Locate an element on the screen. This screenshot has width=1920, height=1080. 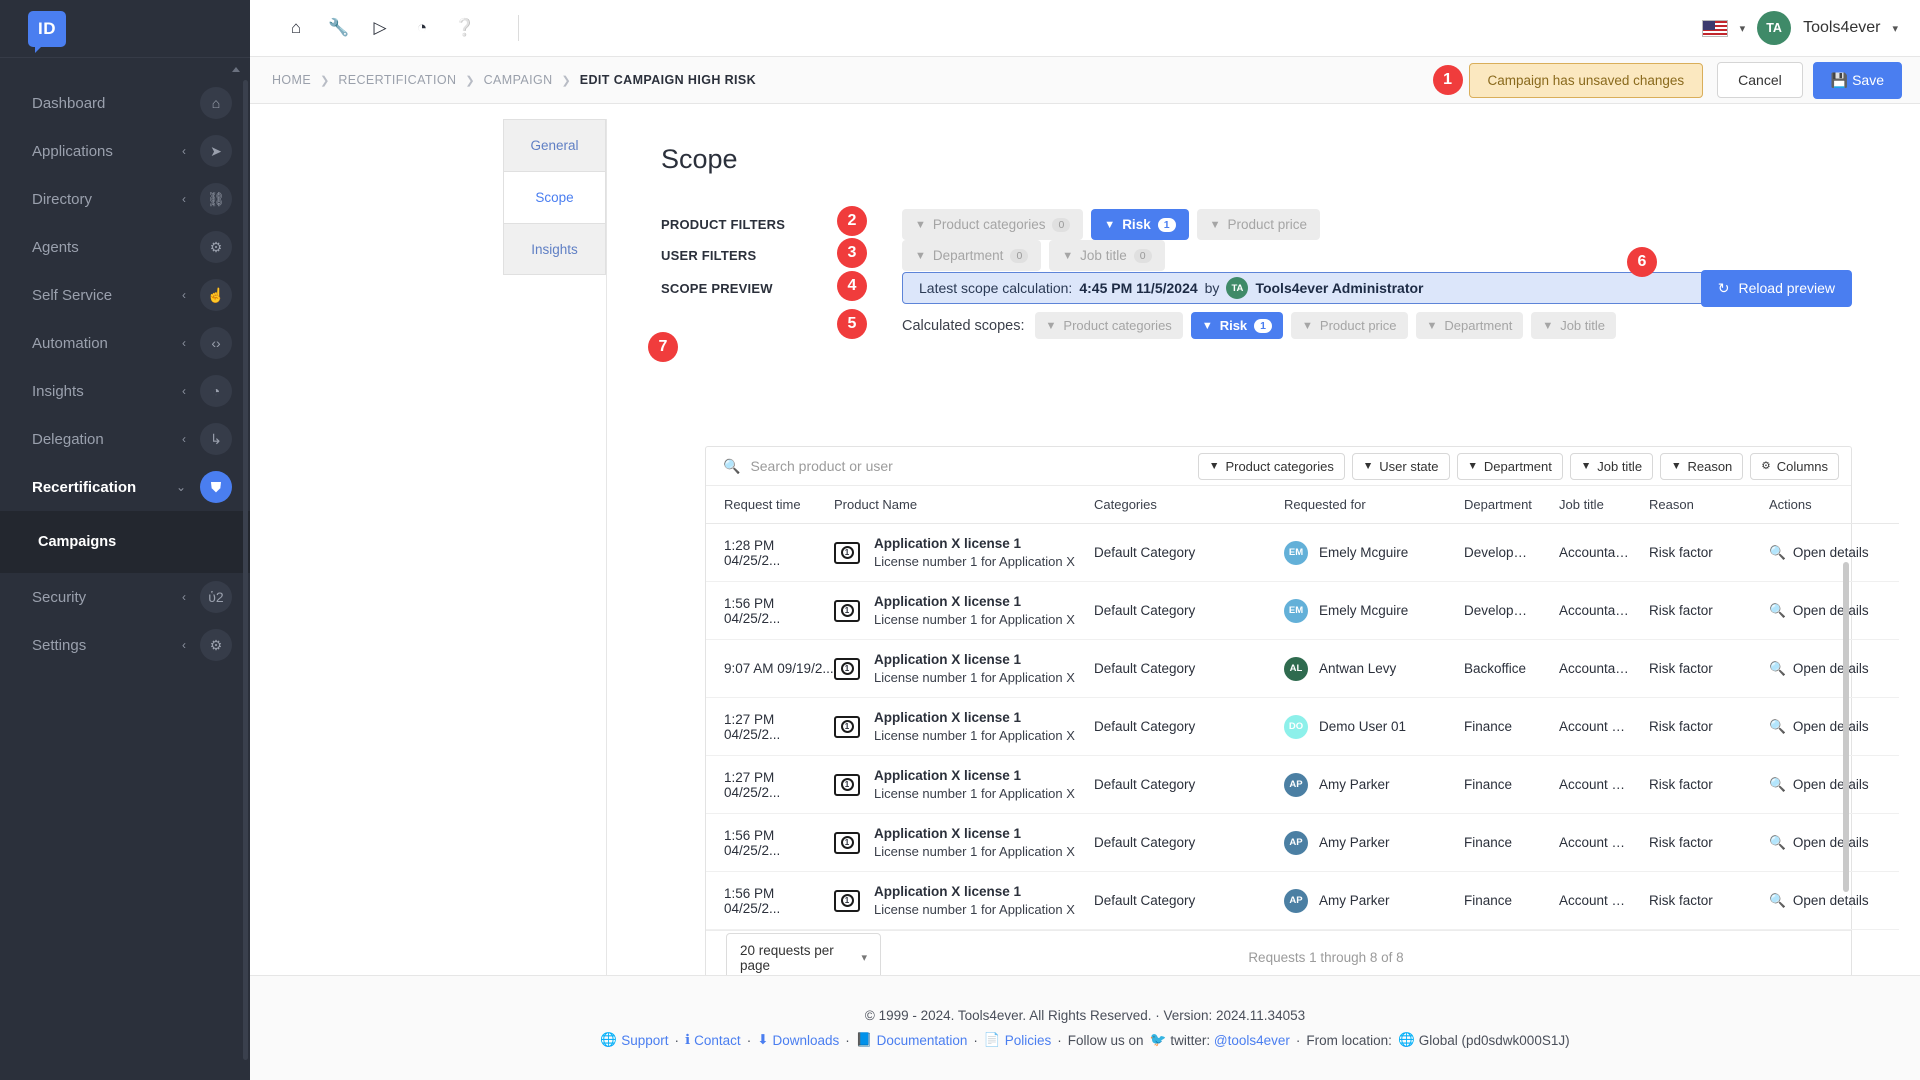
sidebar-item-directory: Directory ‹ ⛓ is located at coordinates (125, 199).